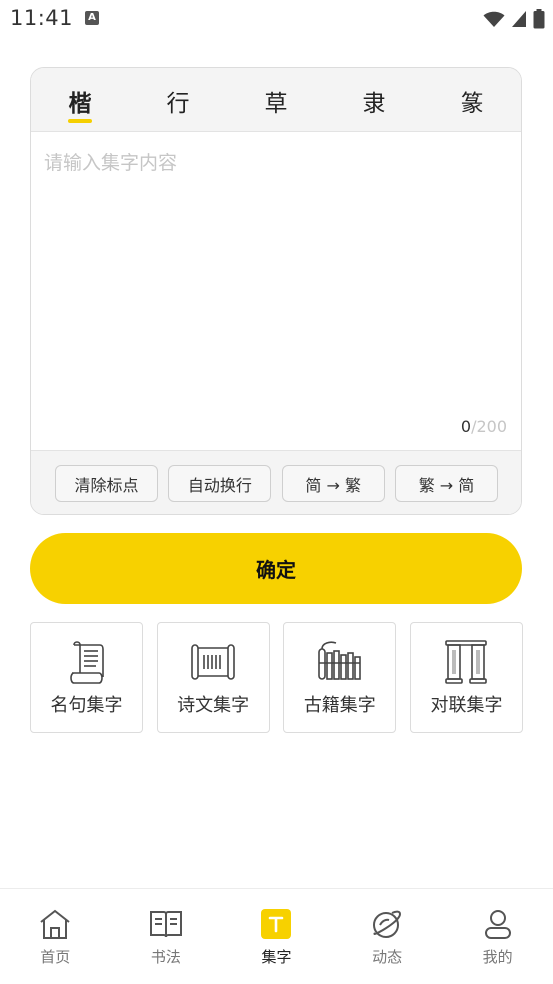  What do you see at coordinates (446, 483) in the screenshot?
I see `traditional-to-simplified-button: 繁 → 简` at bounding box center [446, 483].